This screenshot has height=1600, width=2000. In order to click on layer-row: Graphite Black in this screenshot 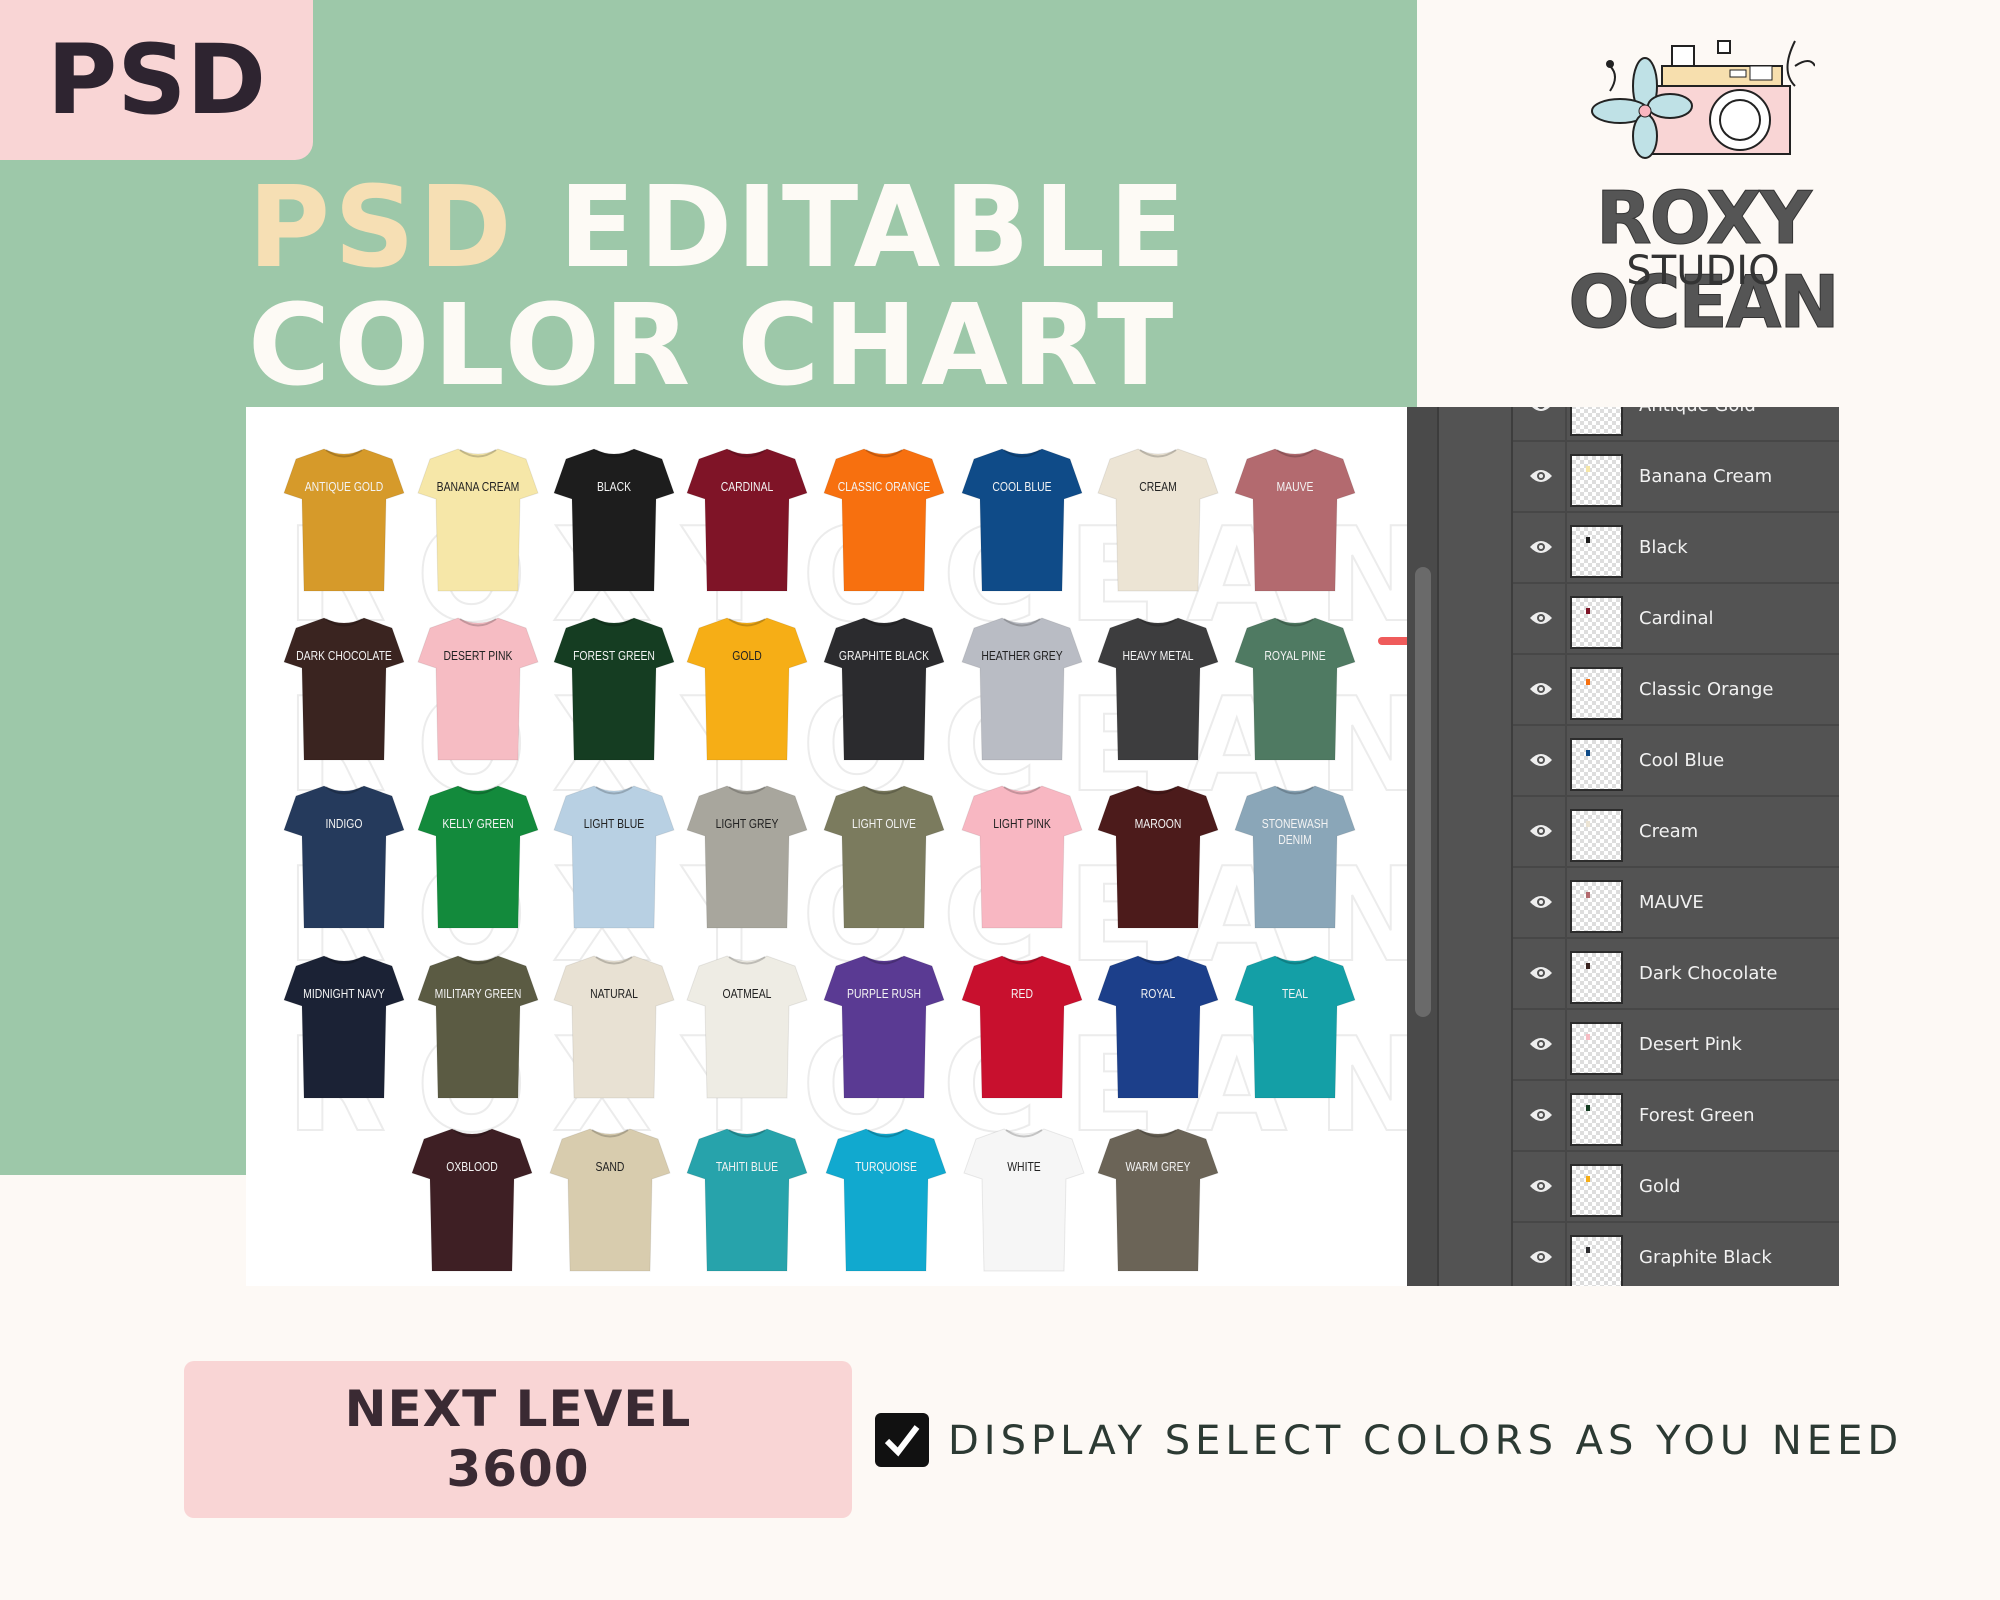, I will do `click(1676, 1254)`.